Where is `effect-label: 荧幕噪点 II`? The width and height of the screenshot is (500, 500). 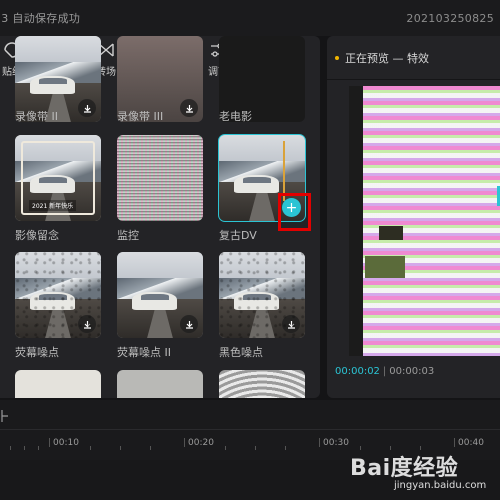 effect-label: 荧幕噪点 II is located at coordinates (144, 352).